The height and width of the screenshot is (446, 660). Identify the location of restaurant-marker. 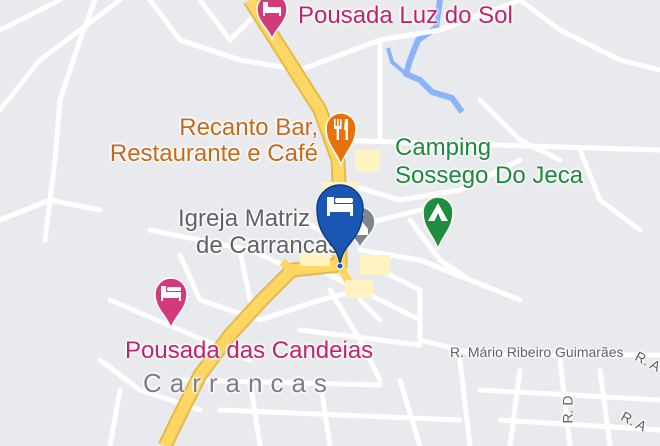
(341, 138).